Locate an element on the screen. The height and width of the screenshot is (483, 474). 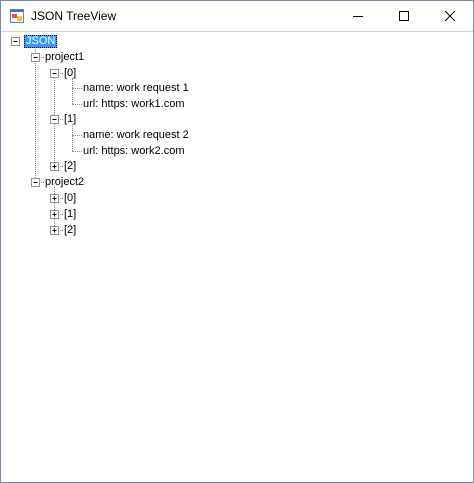
minimize-icon is located at coordinates (358, 16).